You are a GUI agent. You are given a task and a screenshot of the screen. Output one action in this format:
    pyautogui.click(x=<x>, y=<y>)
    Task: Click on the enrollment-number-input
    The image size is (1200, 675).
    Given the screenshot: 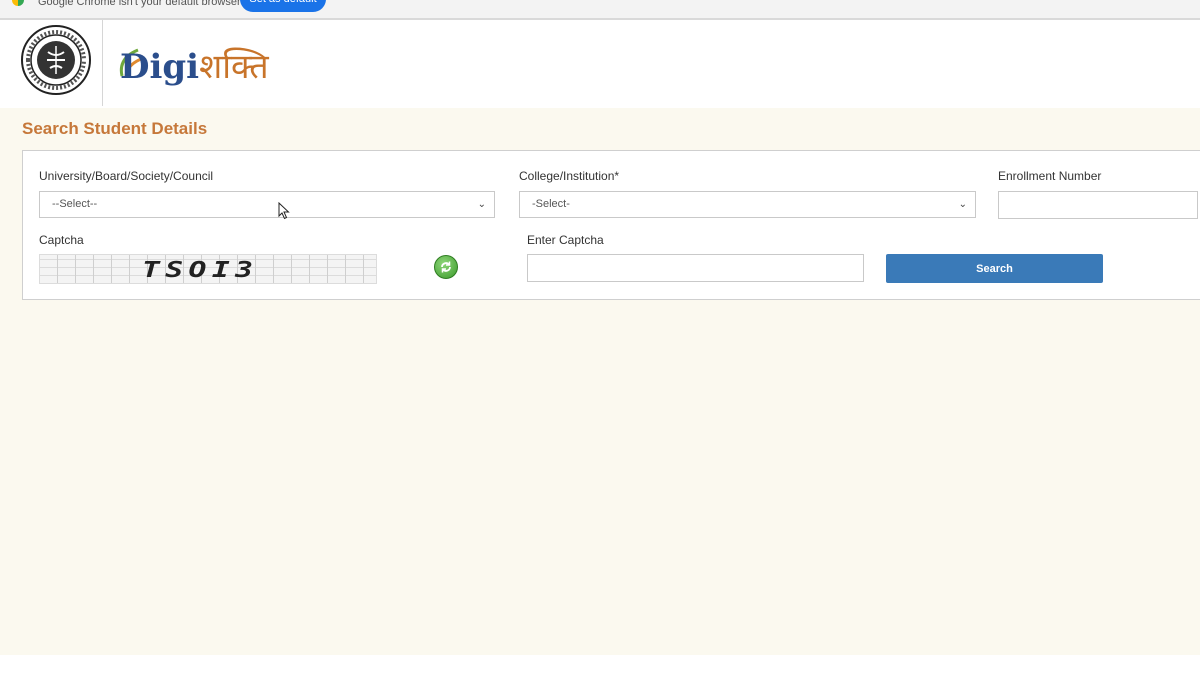 What is the action you would take?
    pyautogui.click(x=1098, y=205)
    